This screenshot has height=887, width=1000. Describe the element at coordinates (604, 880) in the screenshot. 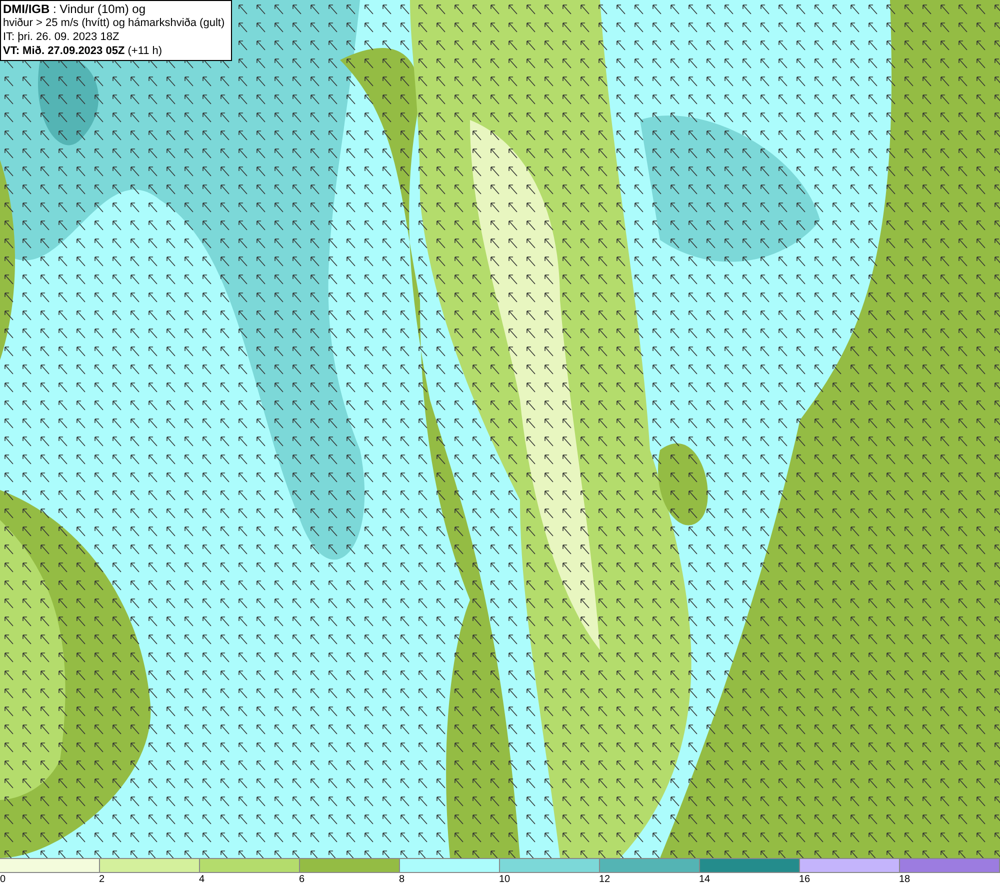

I see `legend-label: 12` at that location.